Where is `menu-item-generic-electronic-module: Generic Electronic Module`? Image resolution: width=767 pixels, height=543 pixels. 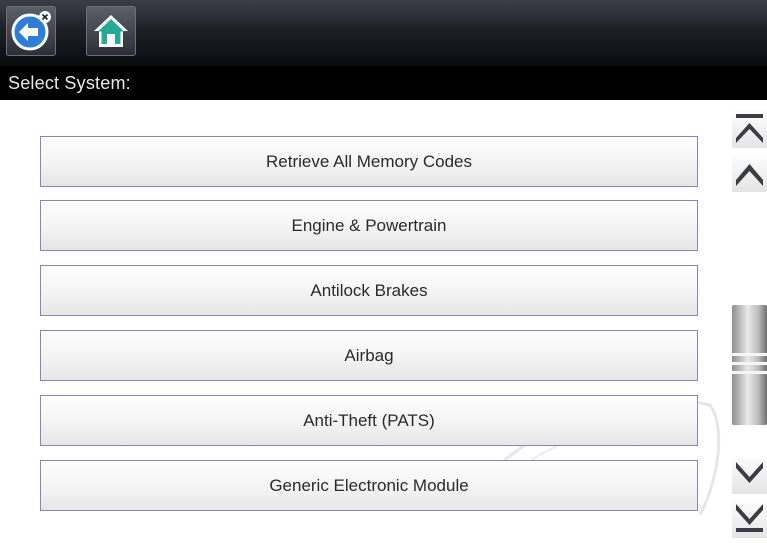 menu-item-generic-electronic-module: Generic Electronic Module is located at coordinates (369, 485).